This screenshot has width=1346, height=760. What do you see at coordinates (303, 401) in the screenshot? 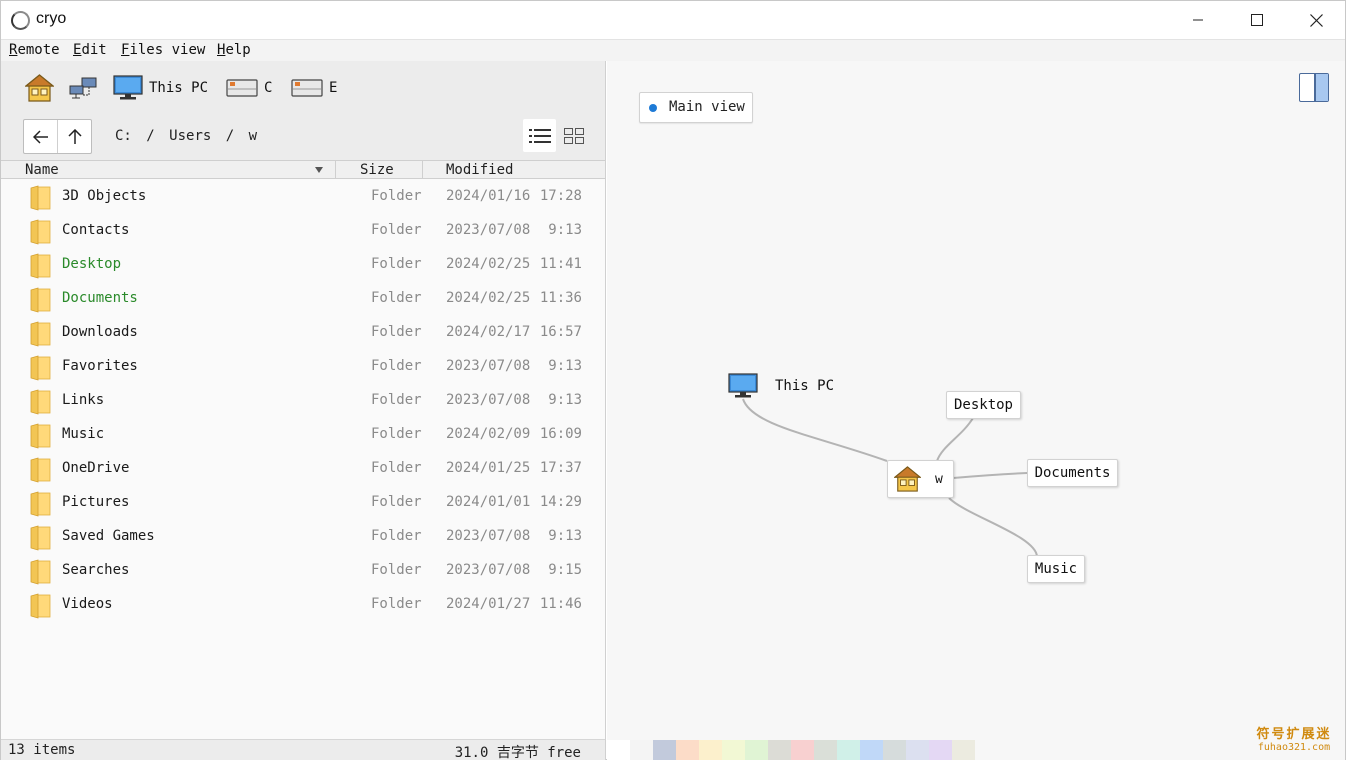
I see `file-row: Links Folder 2023/07/08 9:13` at bounding box center [303, 401].